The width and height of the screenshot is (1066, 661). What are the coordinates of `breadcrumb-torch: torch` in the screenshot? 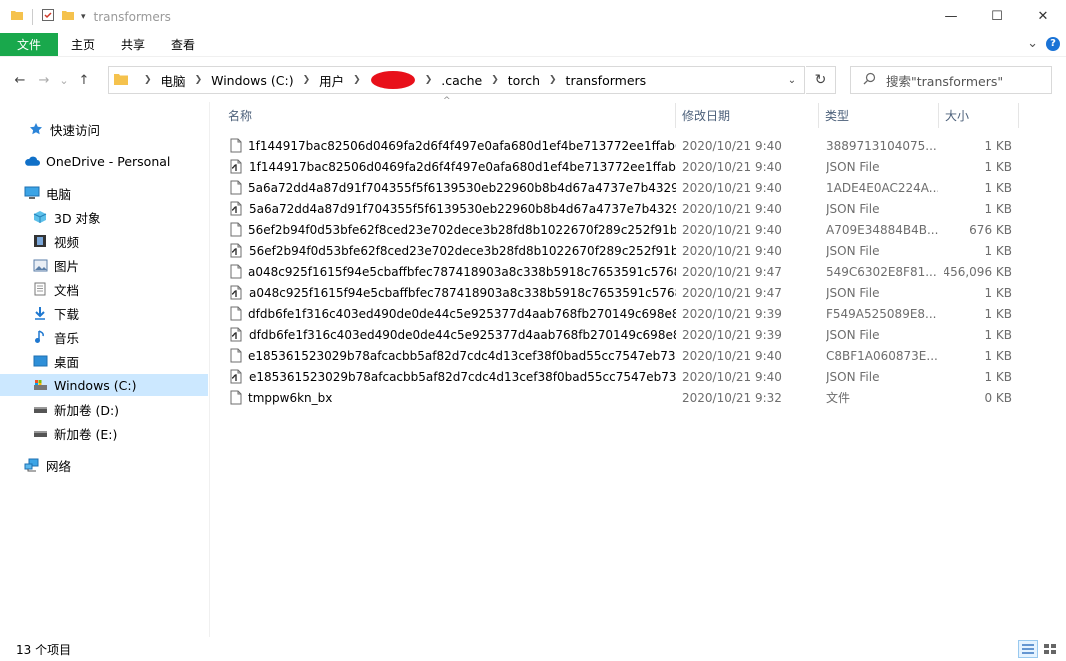 It's located at (524, 80).